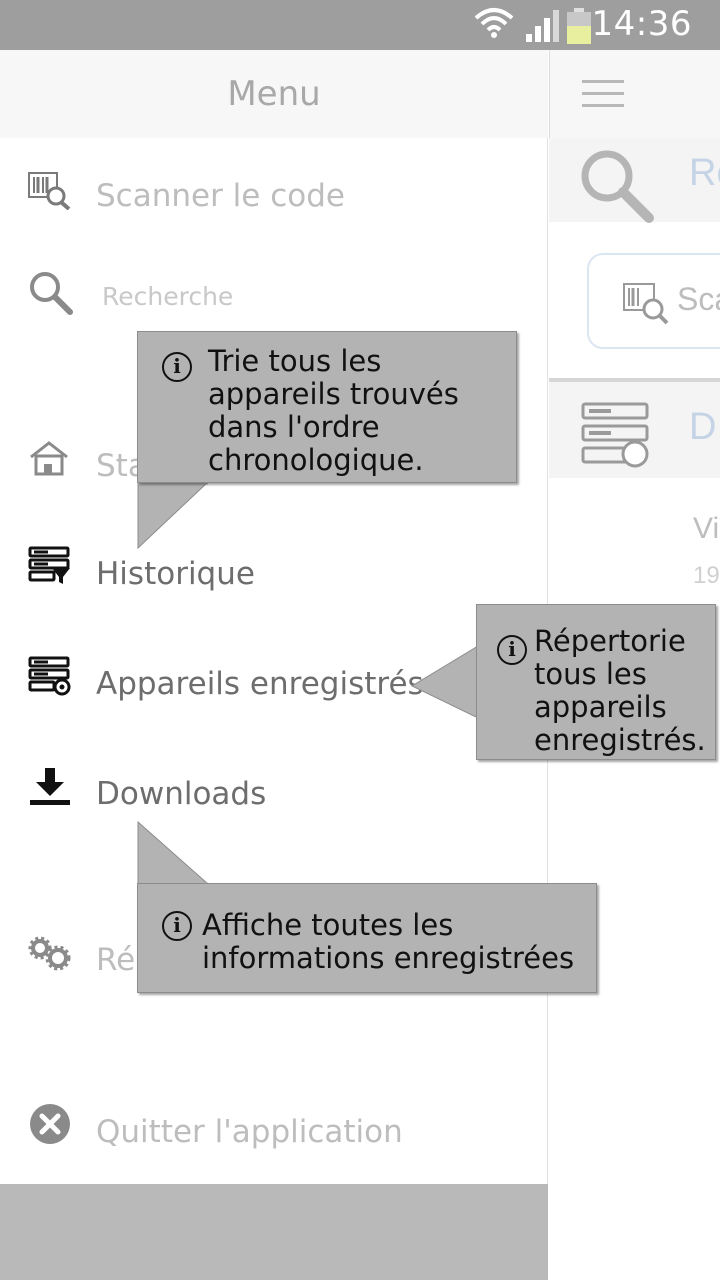  I want to click on scan-code-button-label: Sca, so click(698, 299).